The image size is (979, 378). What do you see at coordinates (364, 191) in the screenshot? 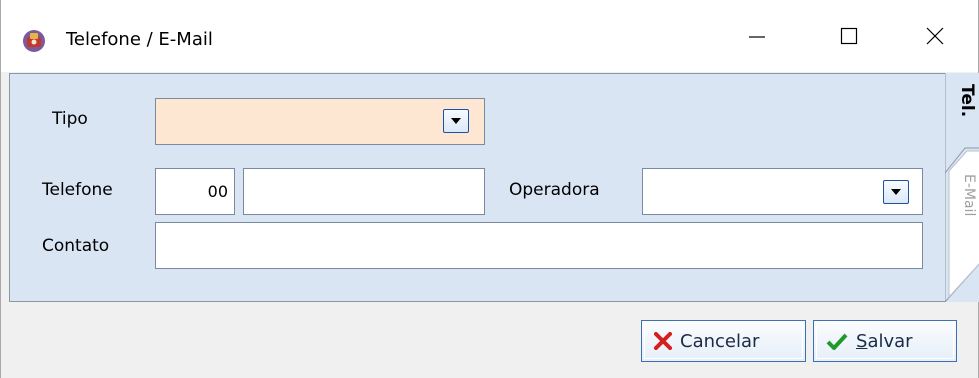
I see `telefone-input` at bounding box center [364, 191].